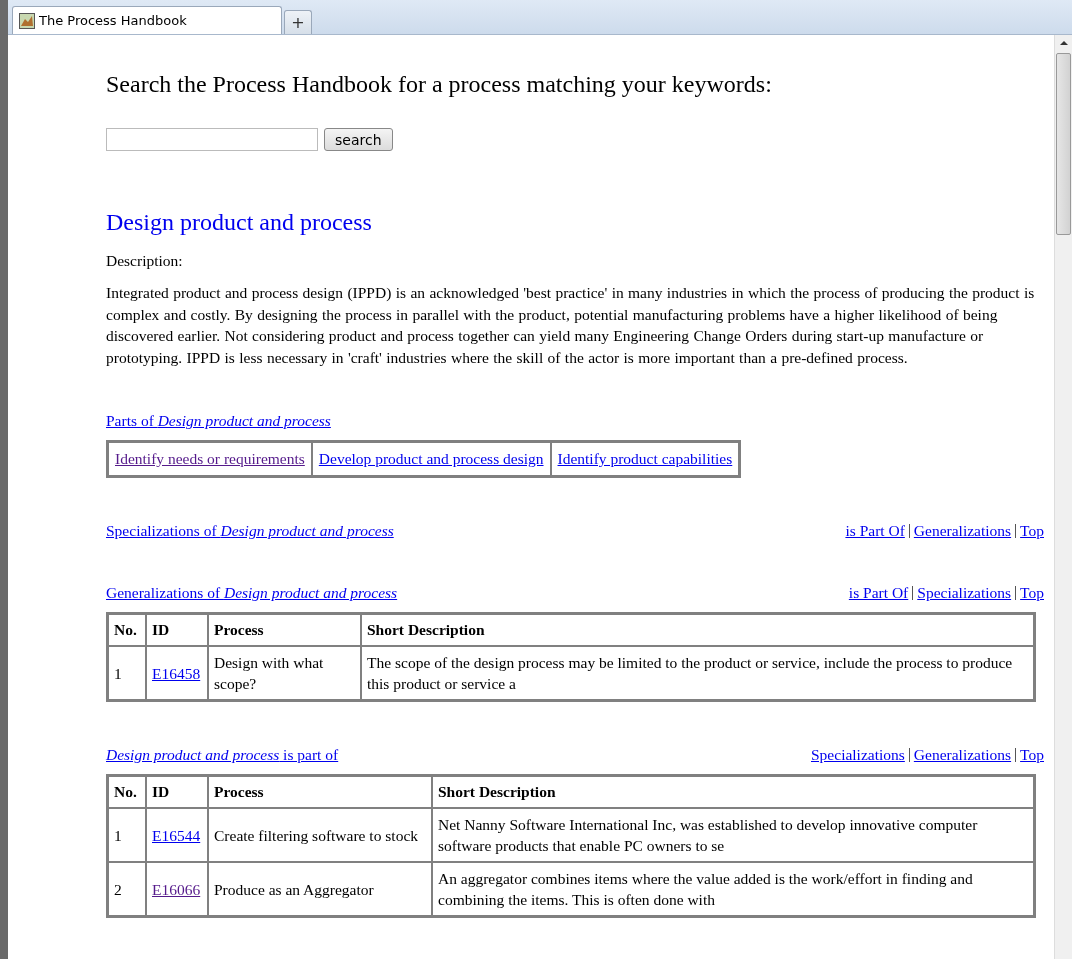 Image resolution: width=1072 pixels, height=959 pixels. Describe the element at coordinates (733, 835) in the screenshot. I see `table-cell: Net Nanny Software International Inc, was established to develop innovative computer software products that enable PC owners to se` at that location.